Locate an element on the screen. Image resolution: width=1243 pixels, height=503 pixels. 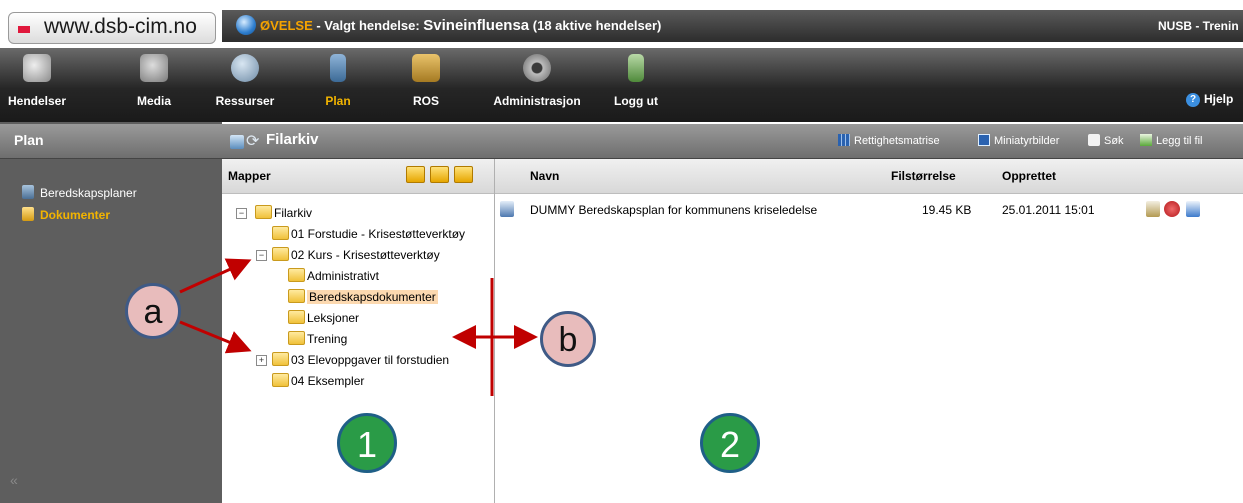
annotation-arrows is located at coordinates (358, 327).